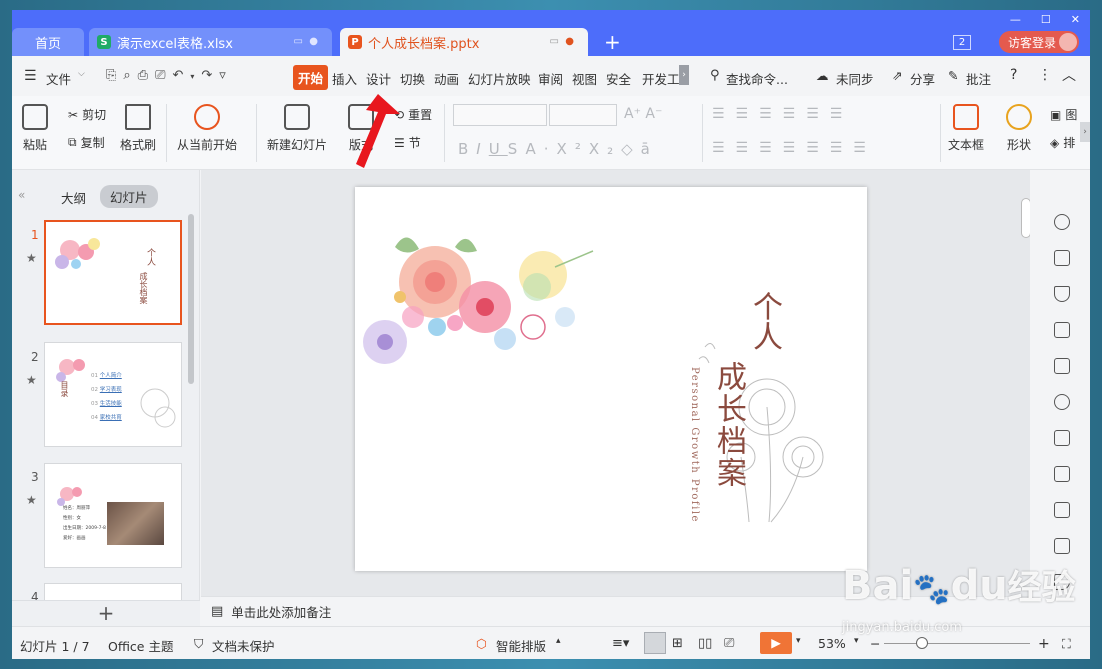 Image resolution: width=1102 pixels, height=669 pixels. I want to click on notes-view-icon: ≡▾, so click(620, 643).